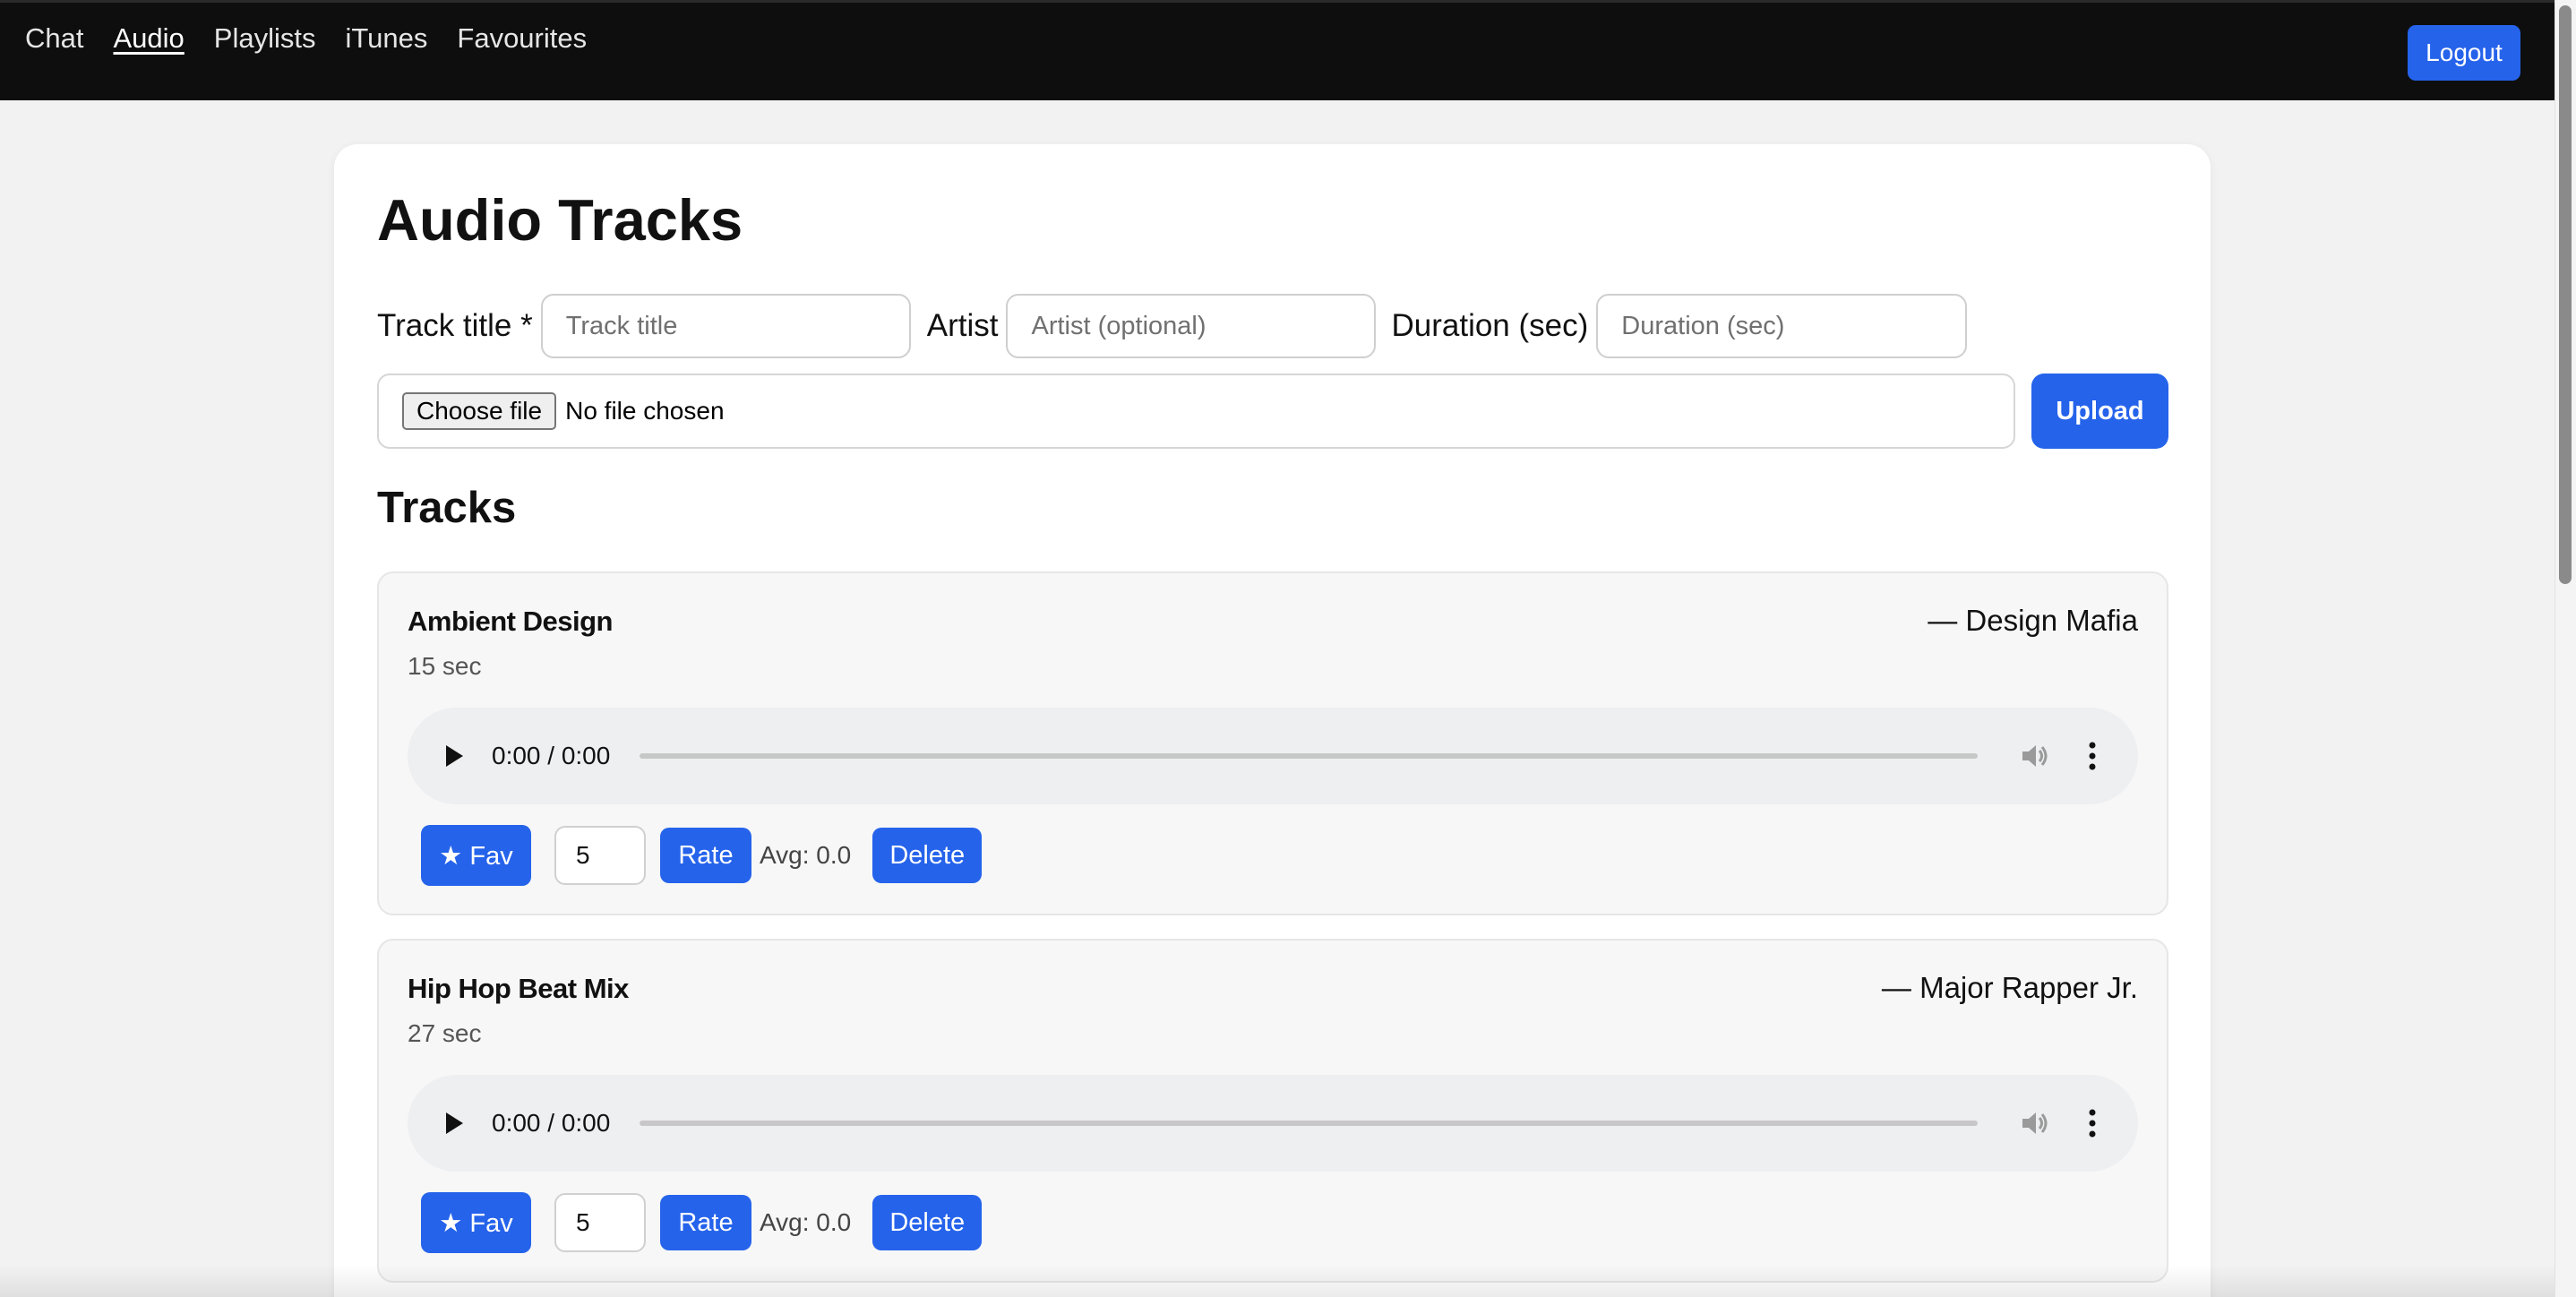 Image resolution: width=2576 pixels, height=1297 pixels. I want to click on track-duration: 27 sec, so click(445, 1033).